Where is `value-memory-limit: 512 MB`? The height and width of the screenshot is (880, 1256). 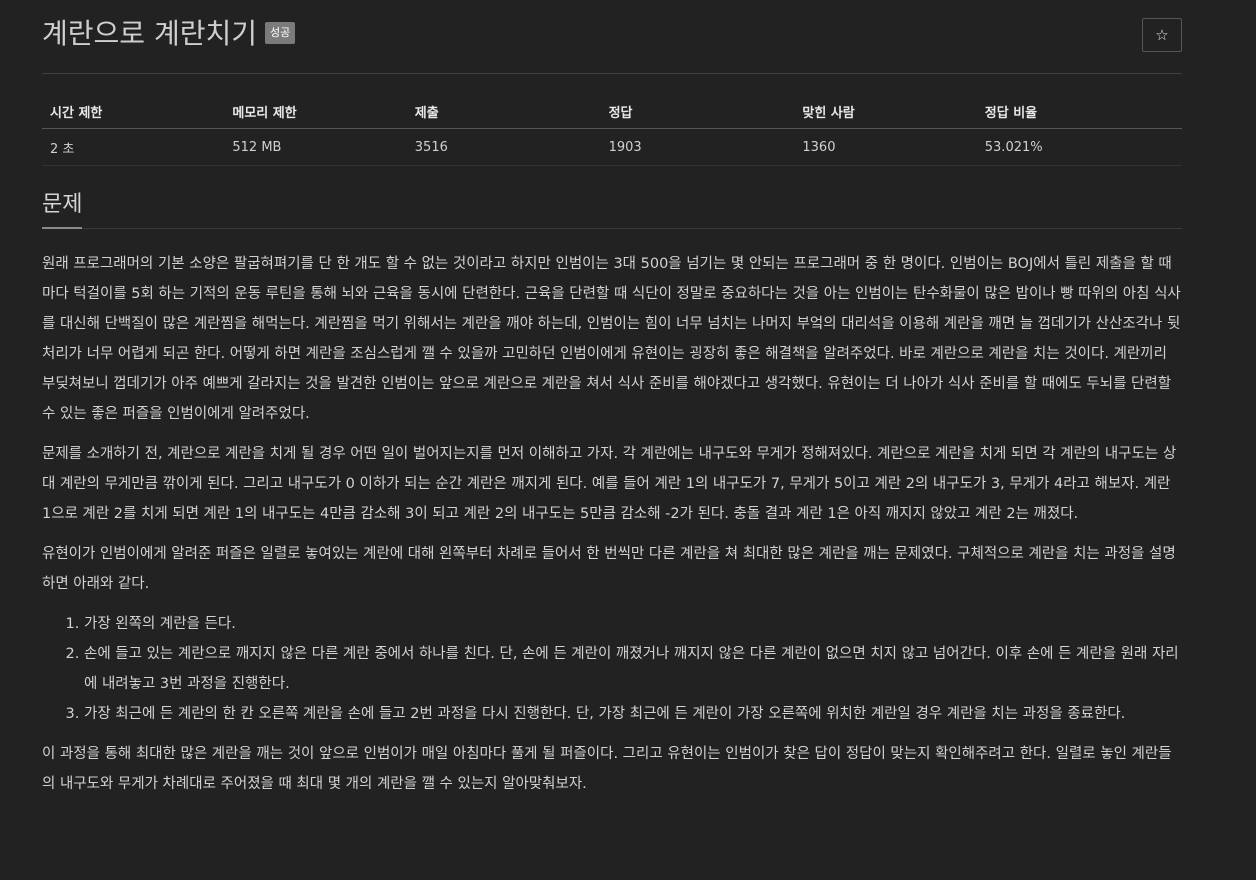 value-memory-limit: 512 MB is located at coordinates (315, 147).